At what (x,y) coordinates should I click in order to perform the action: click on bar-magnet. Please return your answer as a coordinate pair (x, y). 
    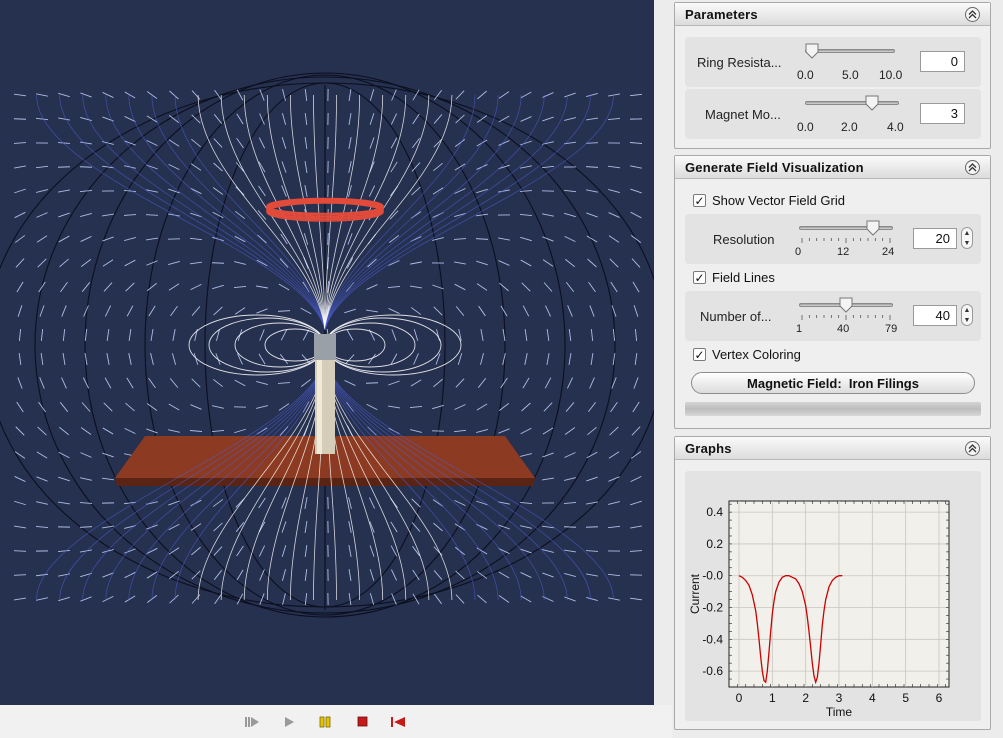
    Looking at the image, I should click on (325, 394).